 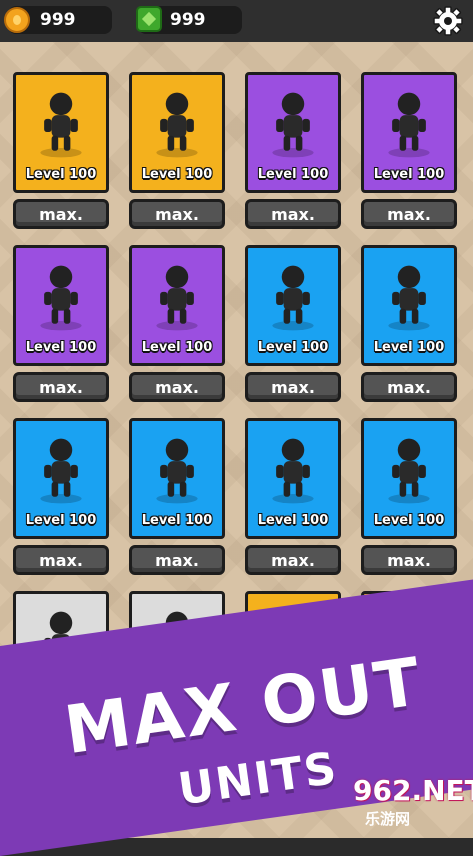 I want to click on coin-counter: 999, so click(x=58, y=20).